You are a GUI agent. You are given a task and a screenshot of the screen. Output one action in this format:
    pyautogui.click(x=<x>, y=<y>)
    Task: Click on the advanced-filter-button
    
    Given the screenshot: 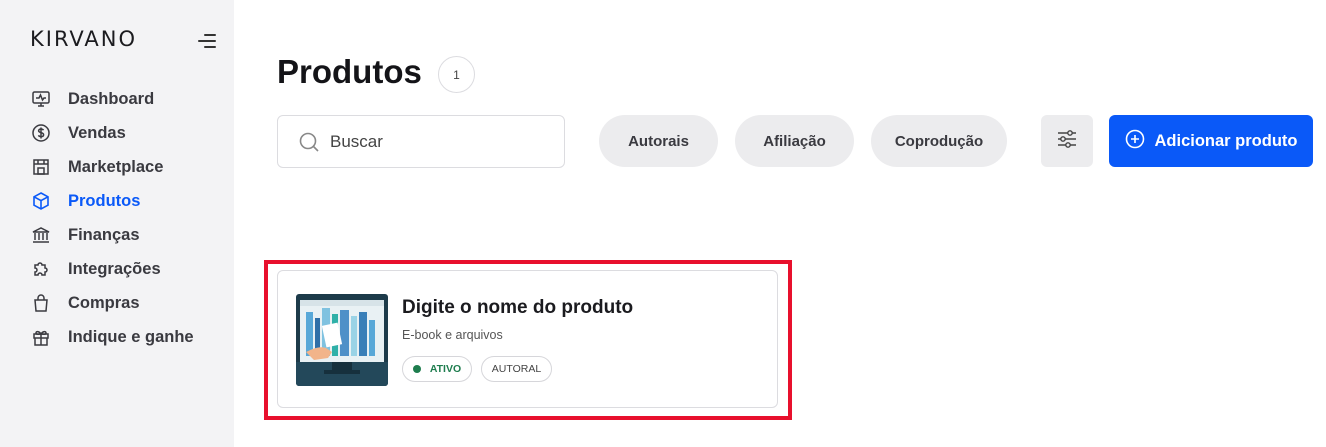 What is the action you would take?
    pyautogui.click(x=1067, y=141)
    